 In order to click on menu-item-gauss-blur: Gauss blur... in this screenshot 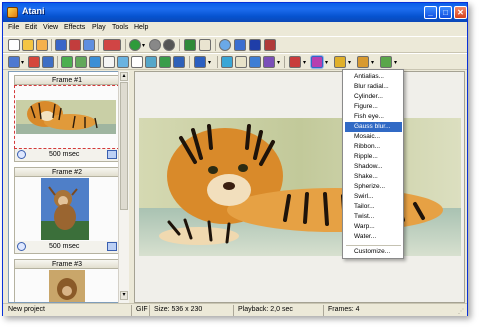, I will do `click(373, 127)`.